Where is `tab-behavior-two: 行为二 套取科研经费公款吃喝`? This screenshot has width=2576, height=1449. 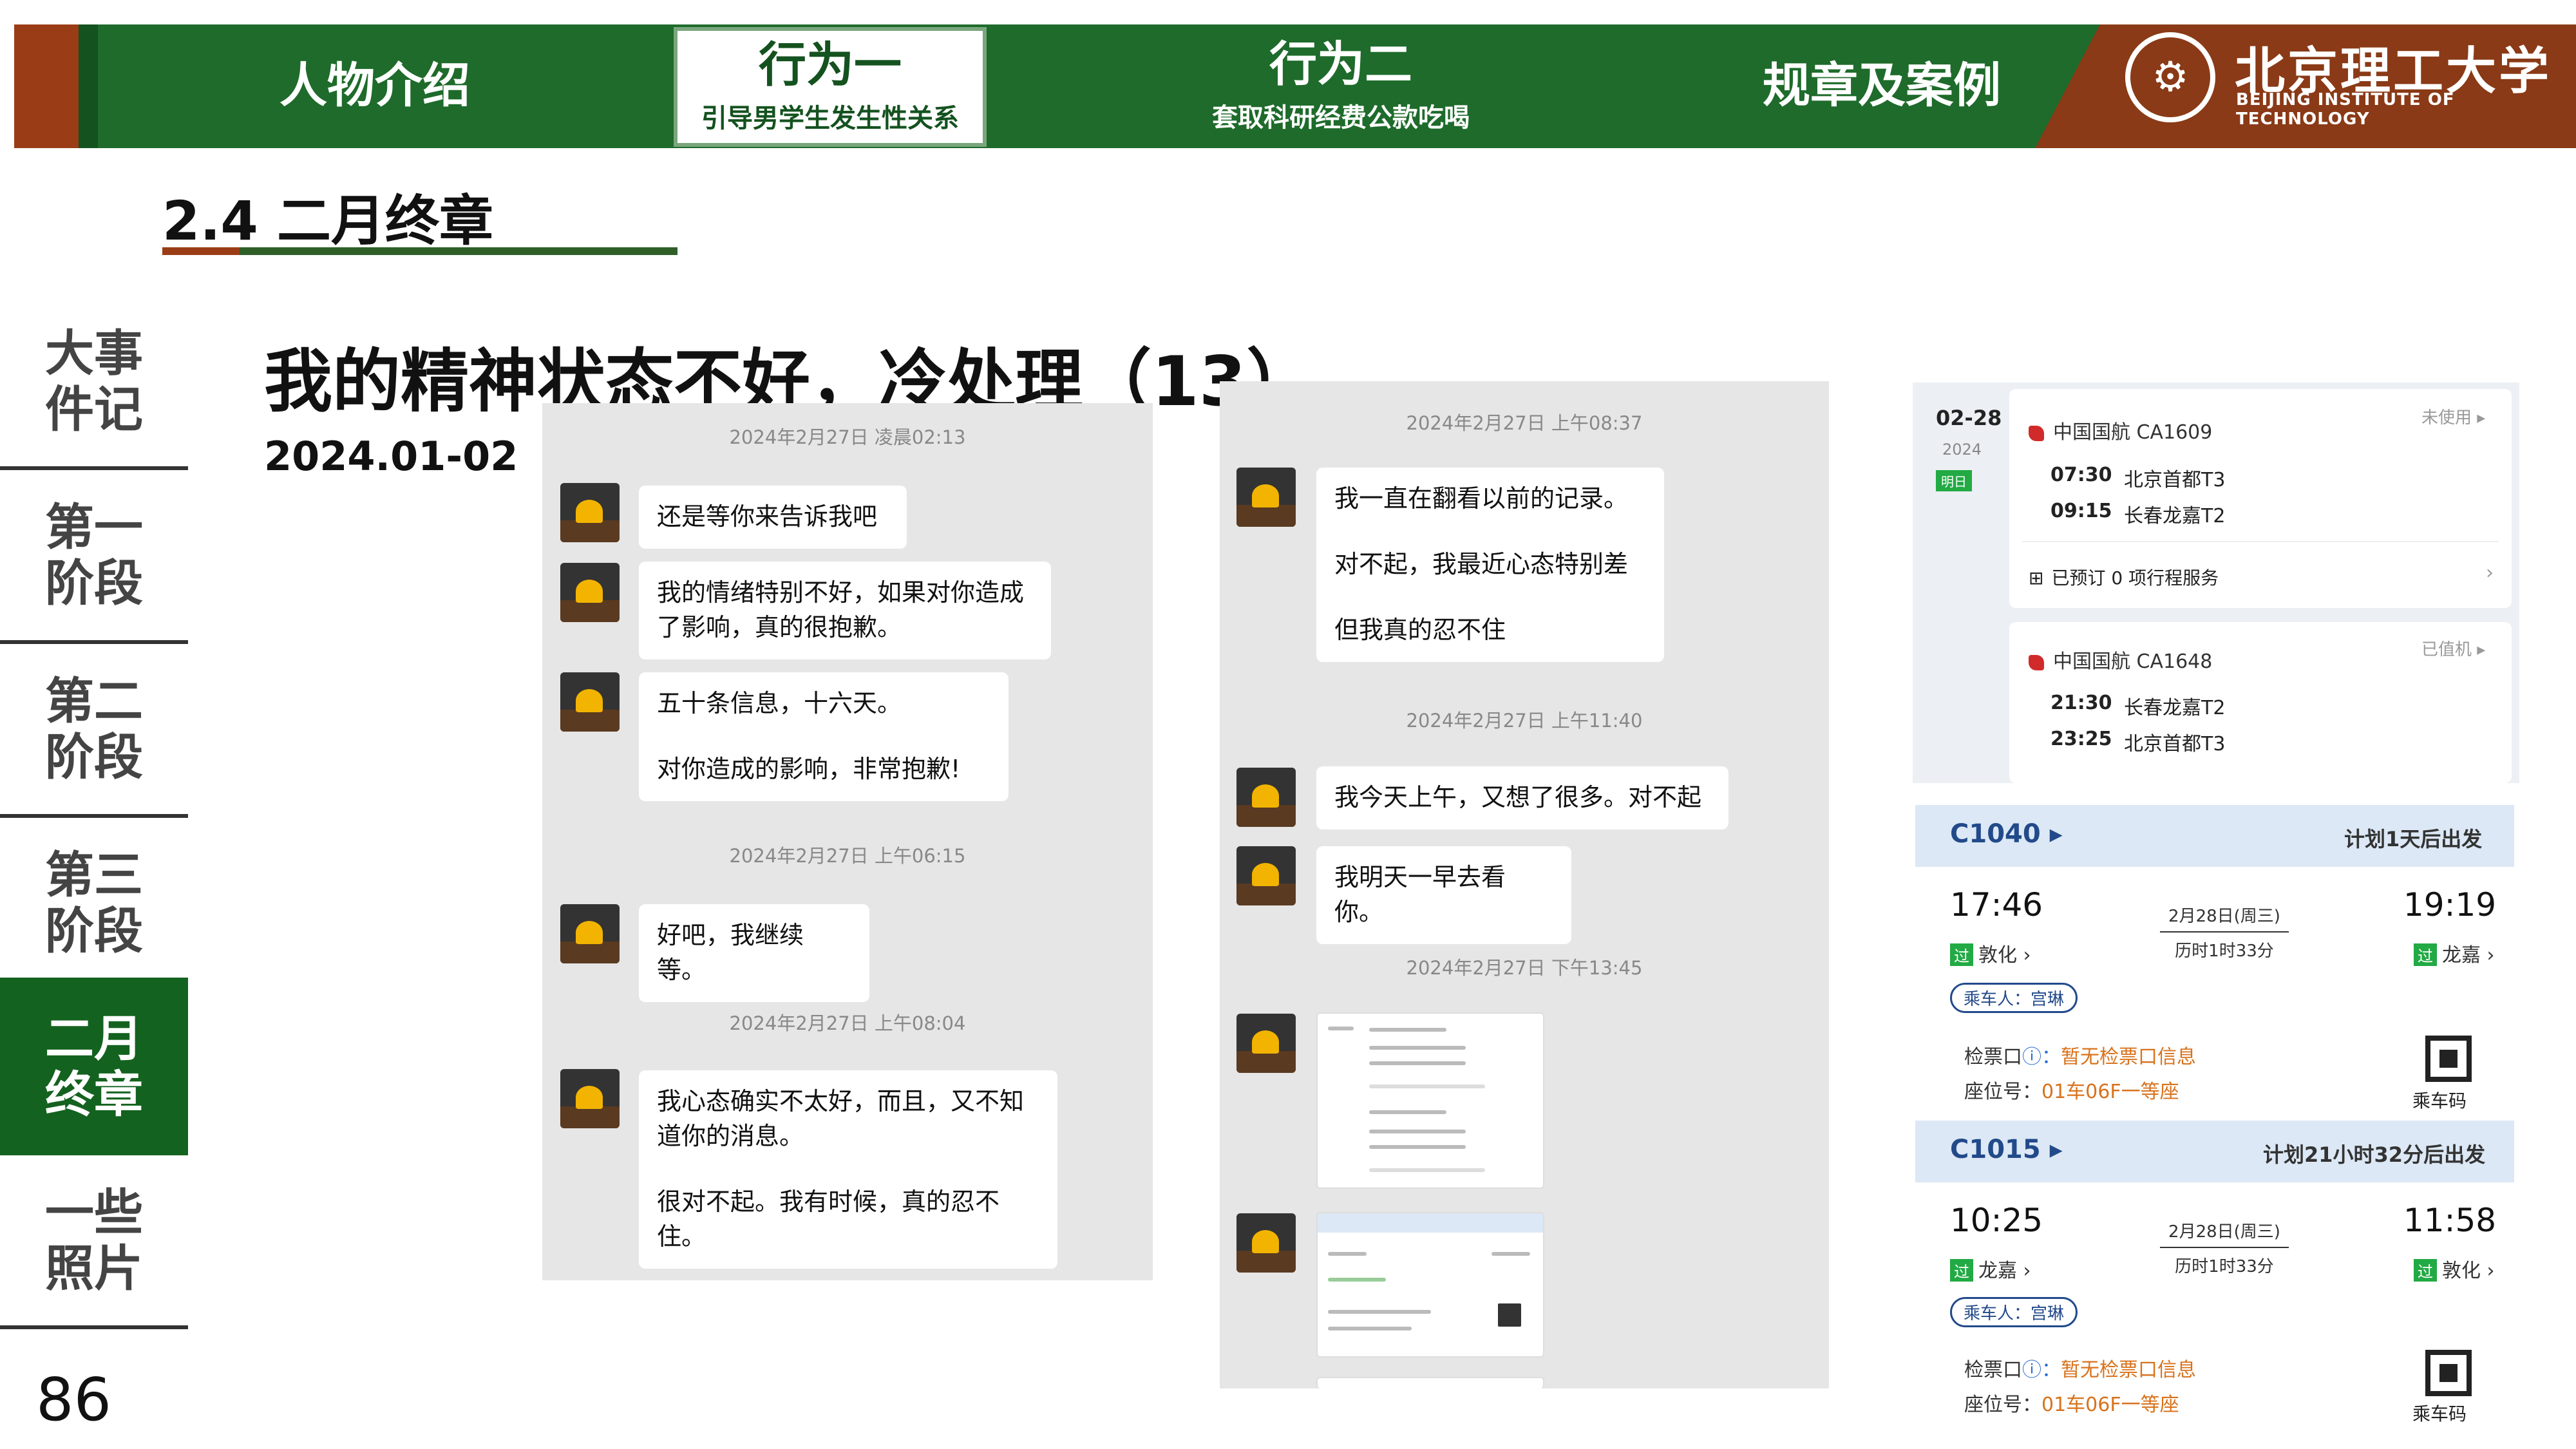
tab-behavior-two: 行为二 套取科研经费公款吃喝 is located at coordinates (1341, 86).